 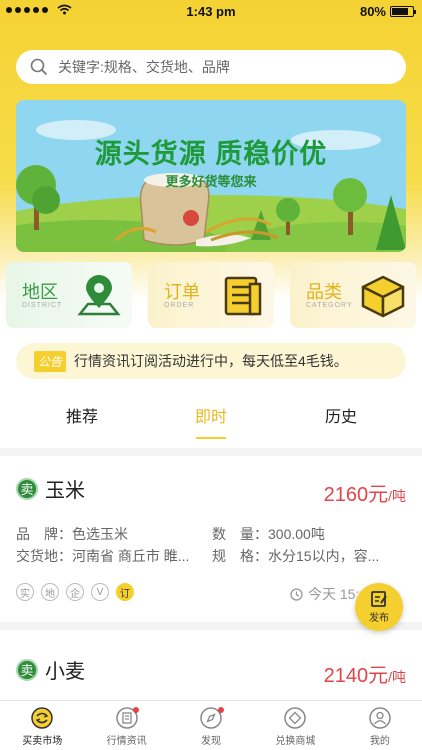 I want to click on status-bar: 1:43 pm 80%, so click(x=211, y=11).